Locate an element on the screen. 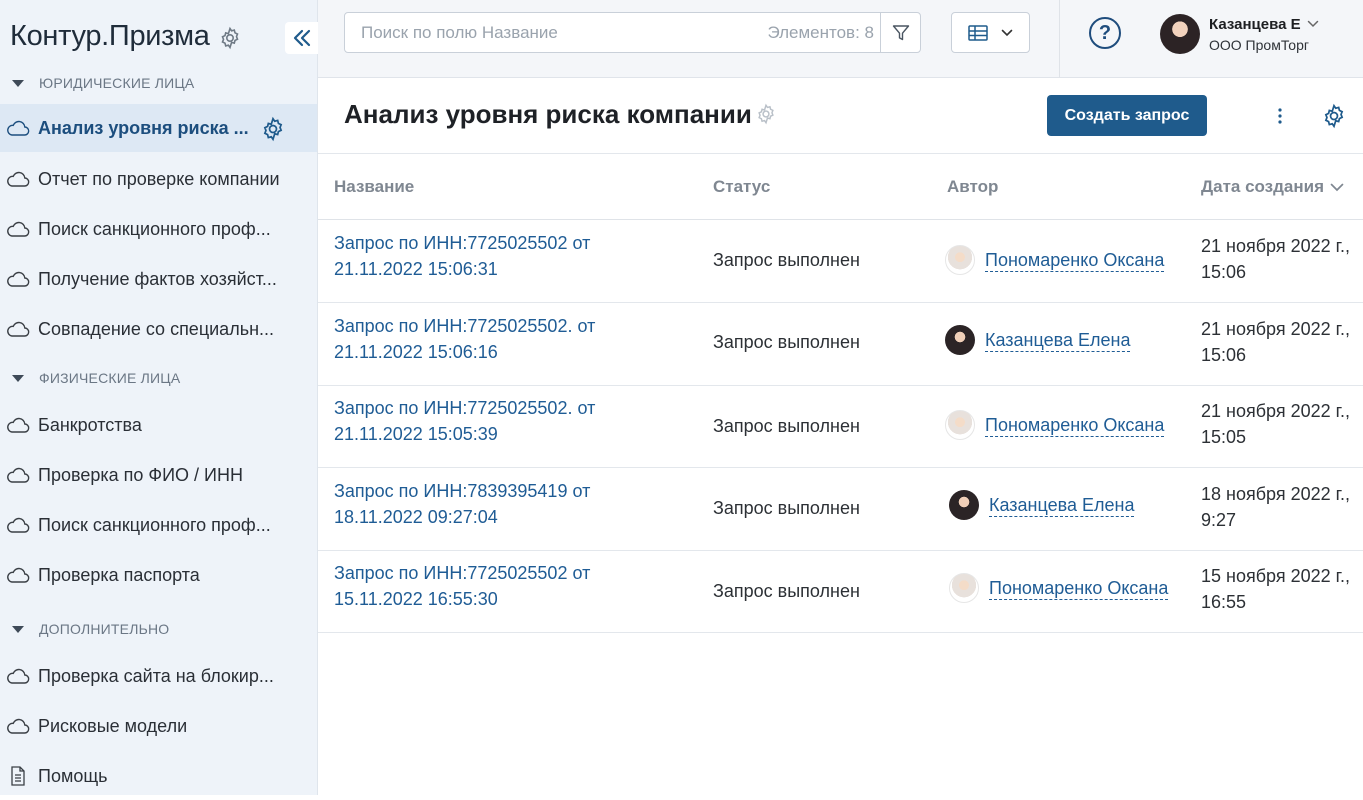 The height and width of the screenshot is (800, 1363). column-header-author: Автор is located at coordinates (972, 187).